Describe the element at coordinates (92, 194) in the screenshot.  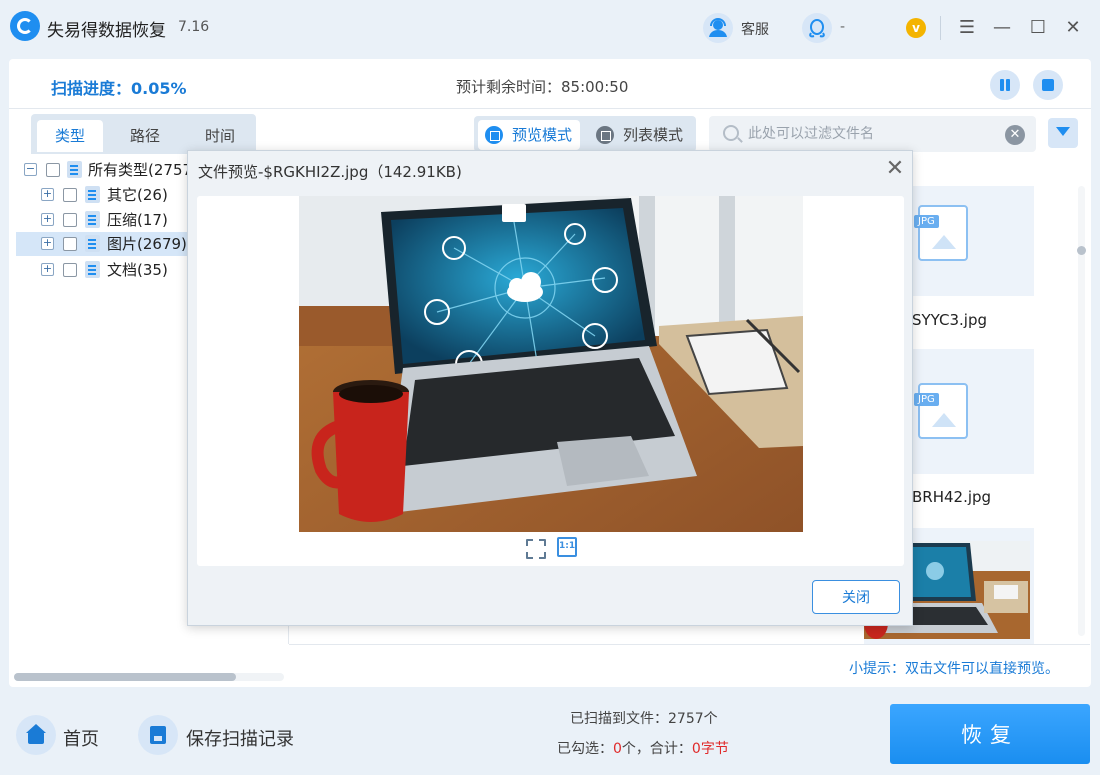
I see `other-files-icon` at that location.